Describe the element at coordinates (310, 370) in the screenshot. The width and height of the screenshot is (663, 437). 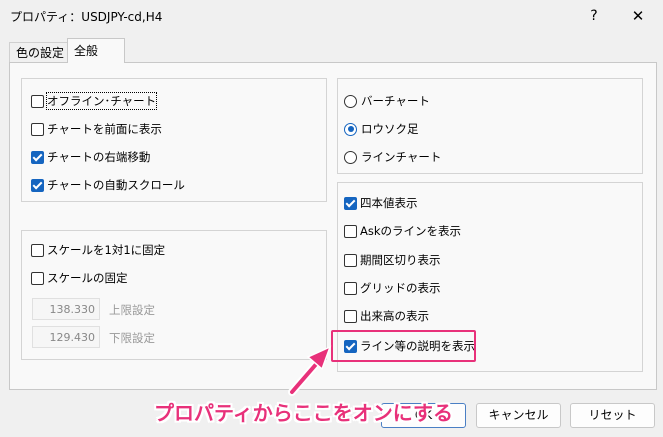
I see `annotation-arrow-icon` at that location.